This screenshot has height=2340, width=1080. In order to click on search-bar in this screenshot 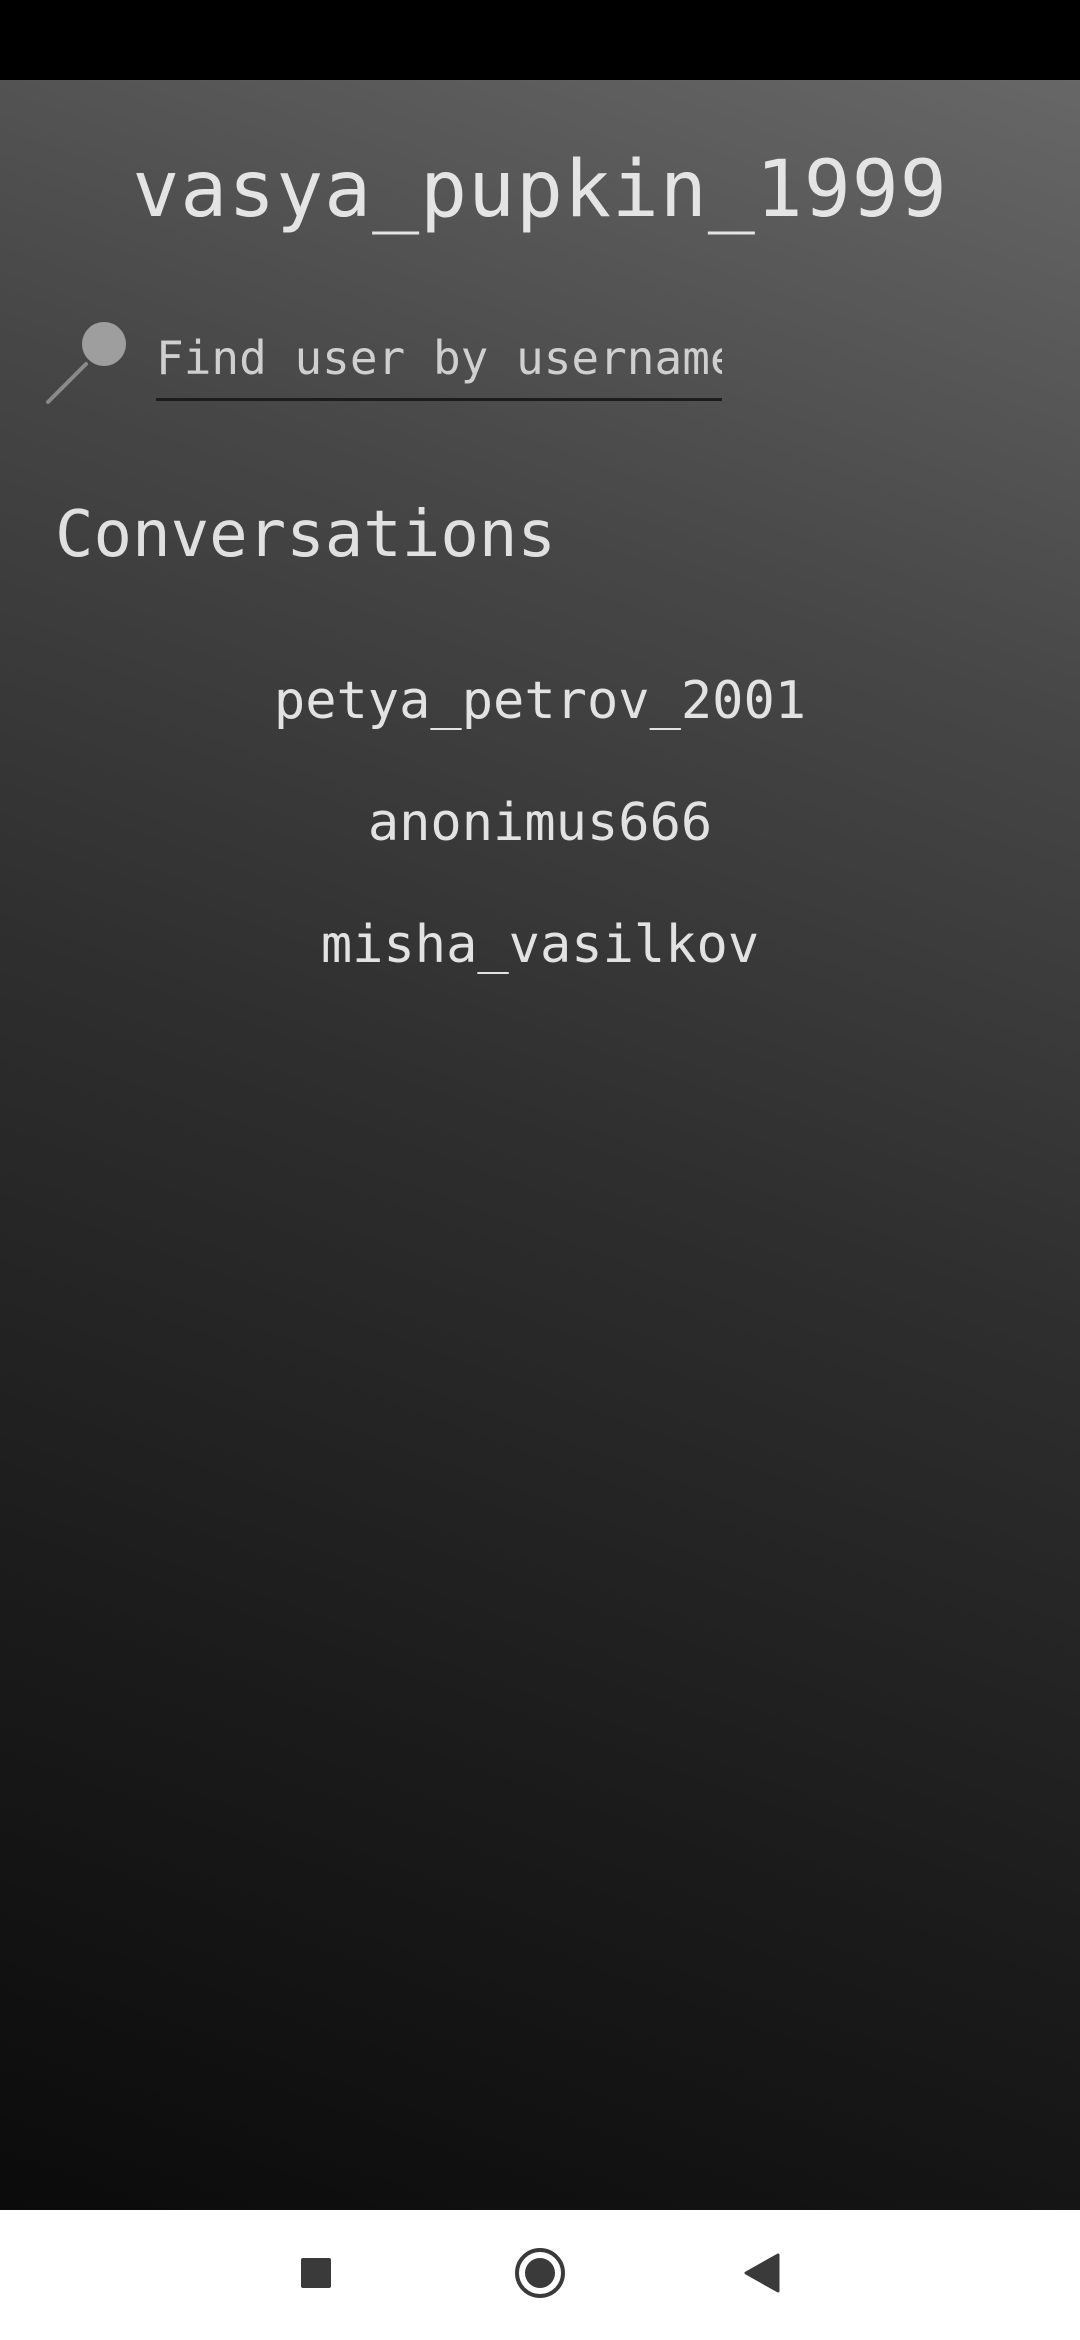, I will do `click(394, 363)`.